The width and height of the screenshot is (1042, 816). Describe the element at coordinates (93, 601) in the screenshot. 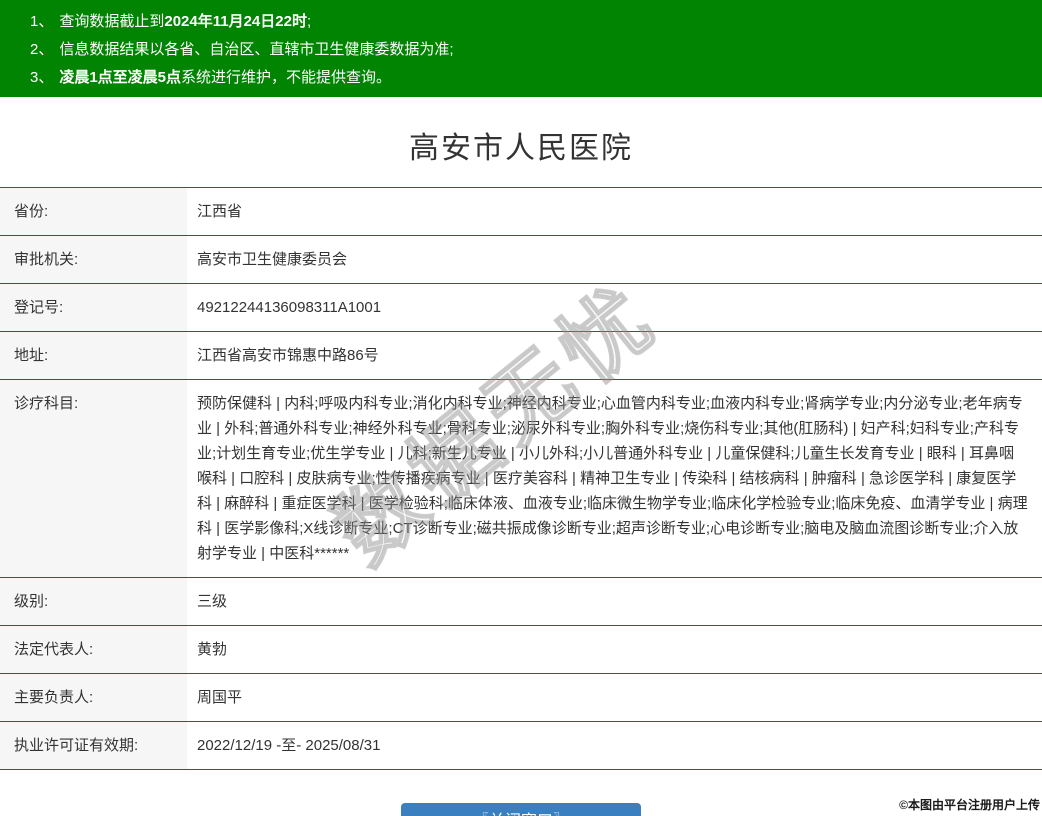

I see `row-label: 级别:` at that location.